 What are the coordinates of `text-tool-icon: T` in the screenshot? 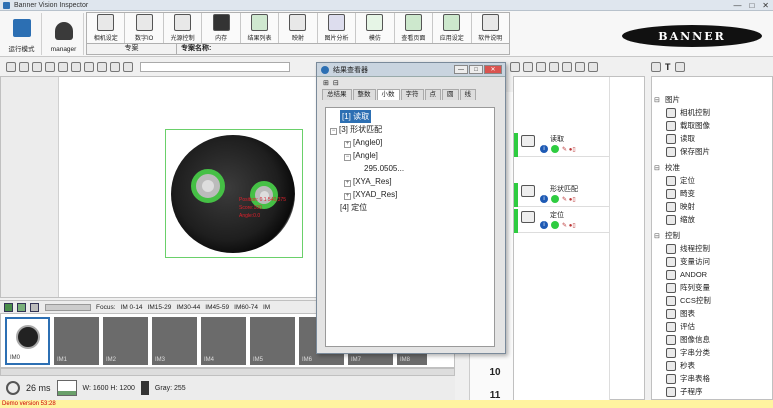 It's located at (668, 67).